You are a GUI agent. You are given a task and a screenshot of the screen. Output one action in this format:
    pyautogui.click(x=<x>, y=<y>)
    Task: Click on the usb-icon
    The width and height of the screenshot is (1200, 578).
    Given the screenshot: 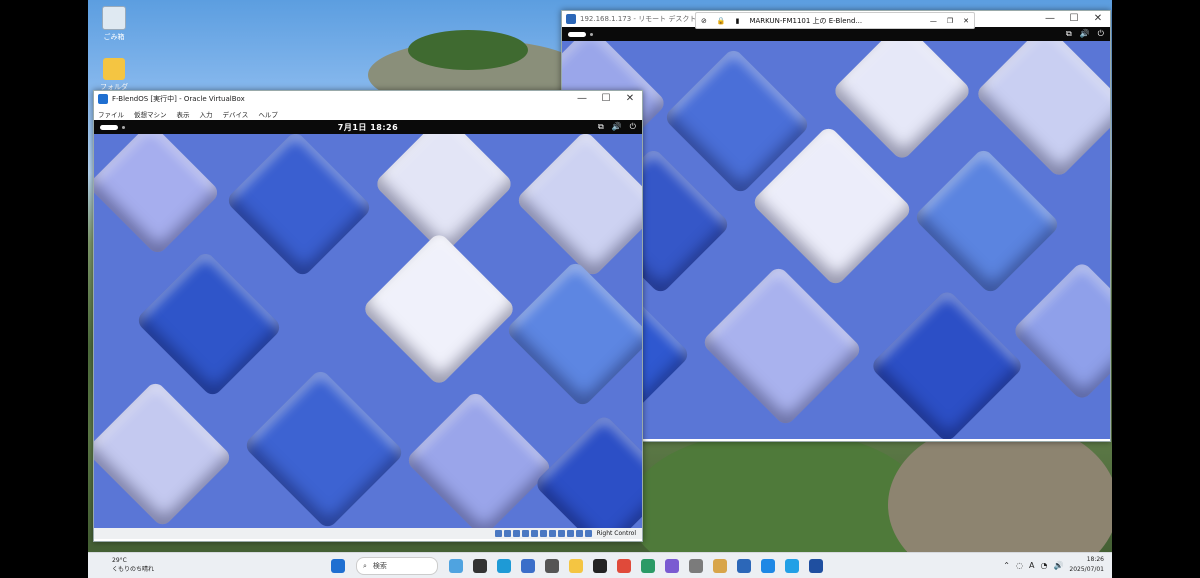 What is the action you would take?
    pyautogui.click(x=534, y=533)
    